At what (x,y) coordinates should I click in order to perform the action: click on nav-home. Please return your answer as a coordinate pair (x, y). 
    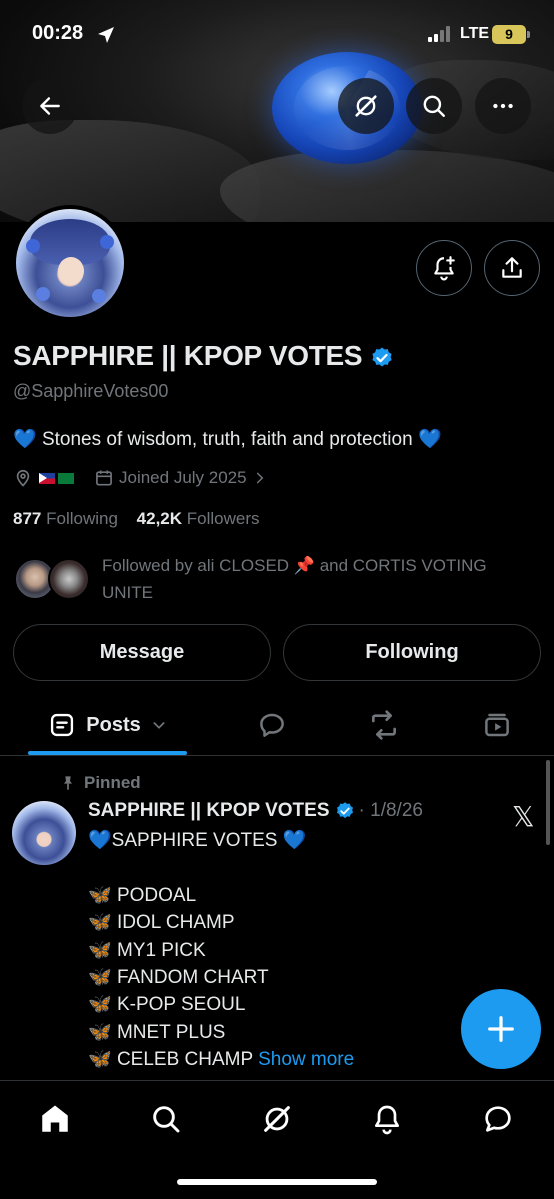
    Looking at the image, I should click on (55, 1119).